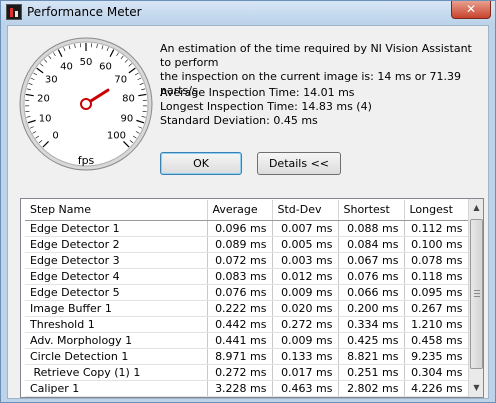 Image resolution: width=496 pixels, height=403 pixels. Describe the element at coordinates (240, 210) in the screenshot. I see `column-header-average: Average` at that location.